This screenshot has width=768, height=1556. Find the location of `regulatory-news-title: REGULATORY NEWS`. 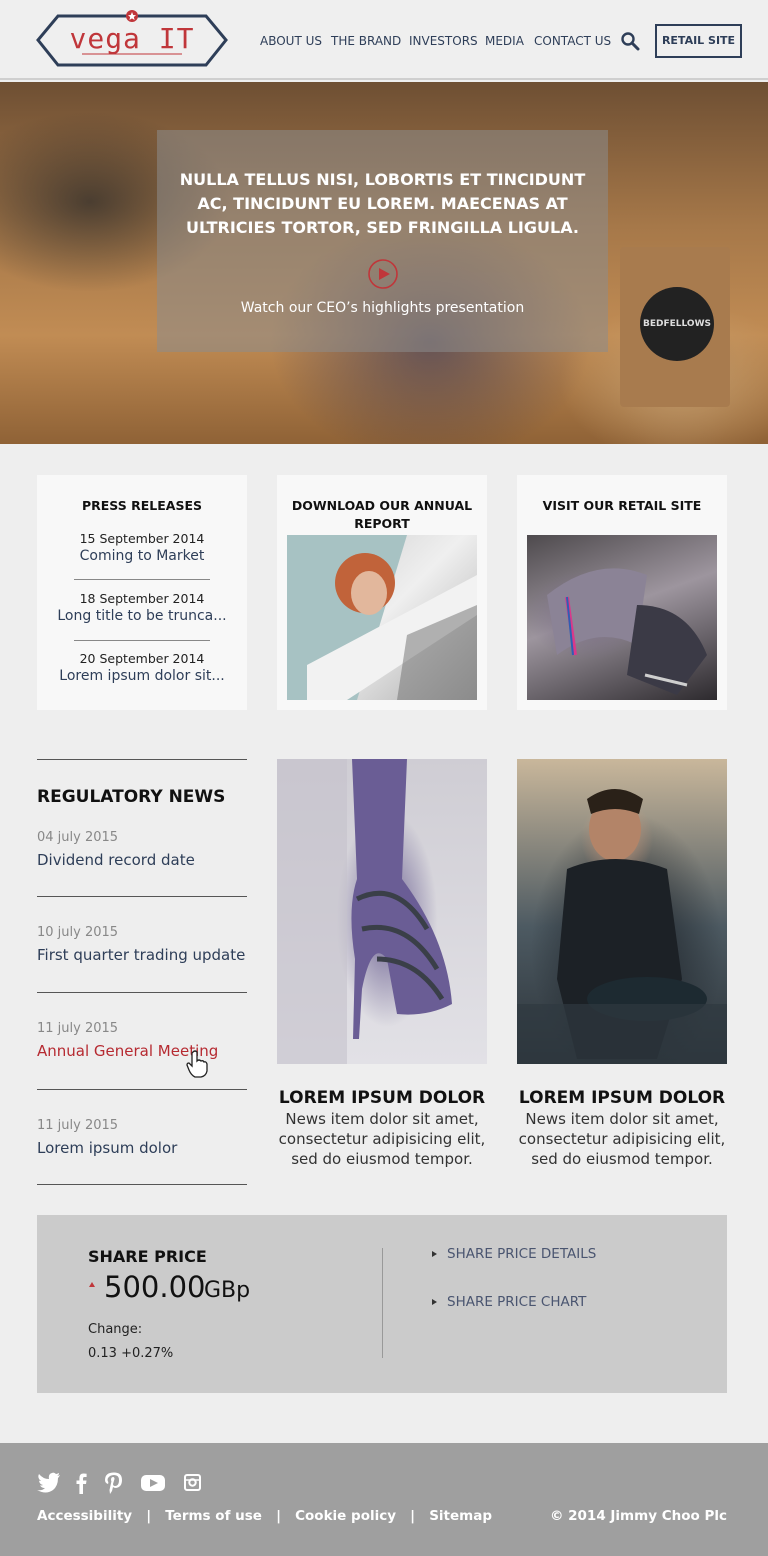

regulatory-news-title: REGULATORY NEWS is located at coordinates (131, 797).